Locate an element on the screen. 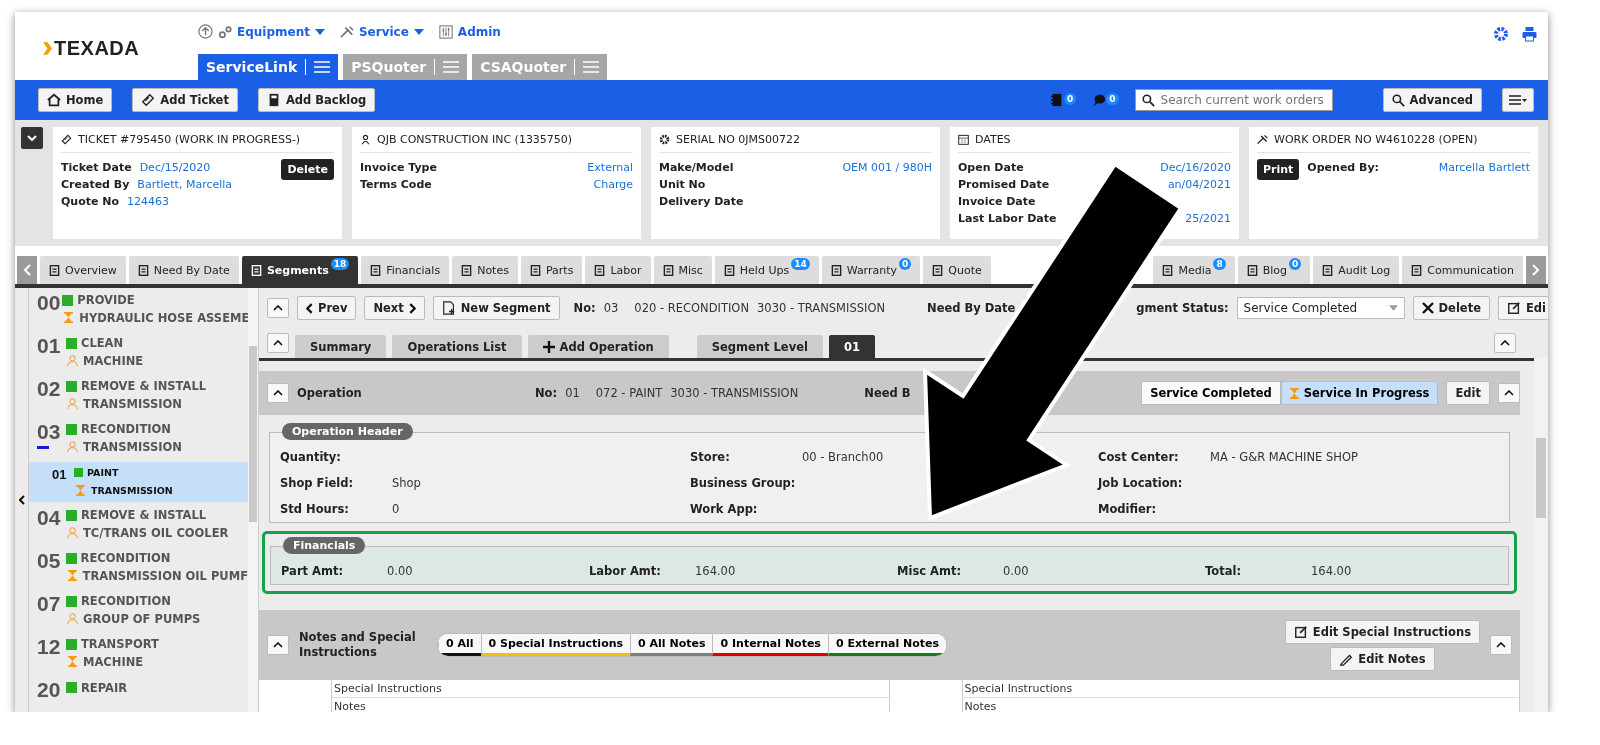 The height and width of the screenshot is (745, 1600). field-label: Unit No is located at coordinates (682, 185).